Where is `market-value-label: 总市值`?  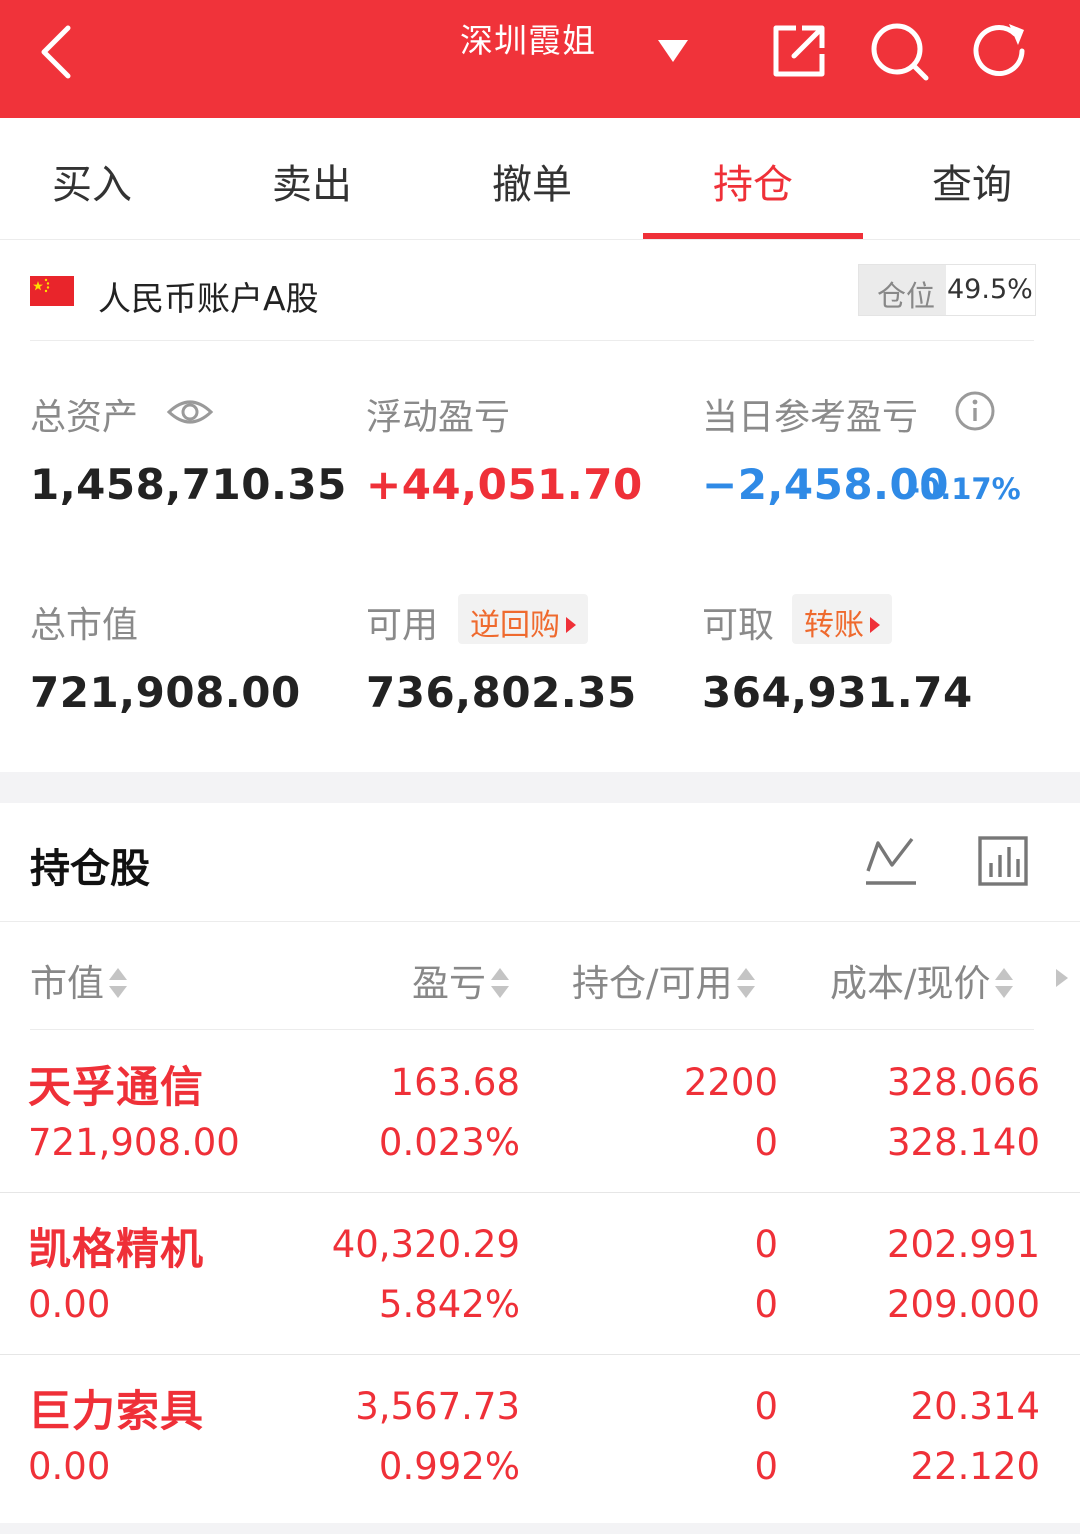 market-value-label: 总市值 is located at coordinates (84, 625).